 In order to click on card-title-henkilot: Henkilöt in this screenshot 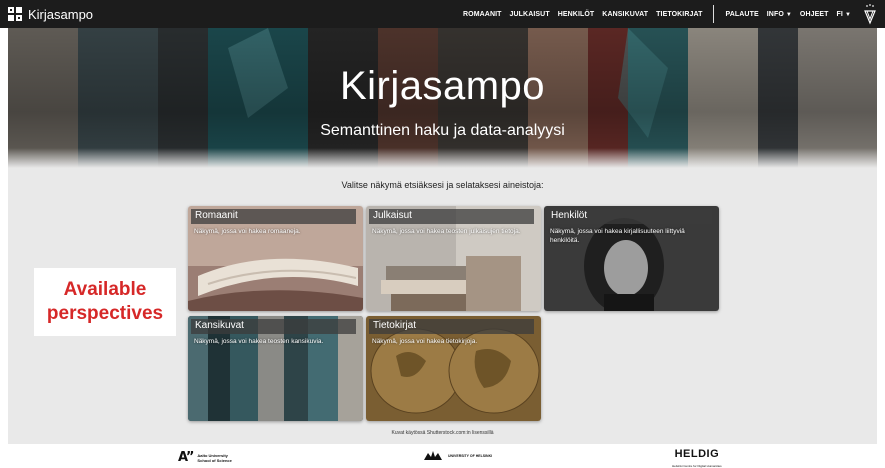, I will do `click(629, 216)`.